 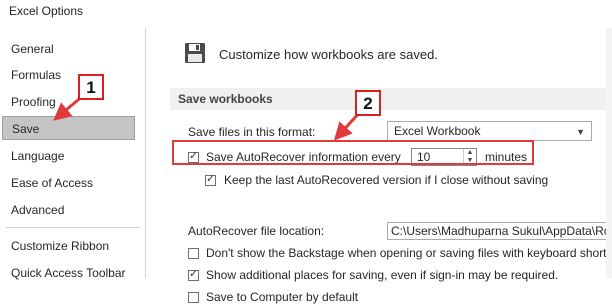 What do you see at coordinates (368, 103) in the screenshot?
I see `callout-2-badge: 2` at bounding box center [368, 103].